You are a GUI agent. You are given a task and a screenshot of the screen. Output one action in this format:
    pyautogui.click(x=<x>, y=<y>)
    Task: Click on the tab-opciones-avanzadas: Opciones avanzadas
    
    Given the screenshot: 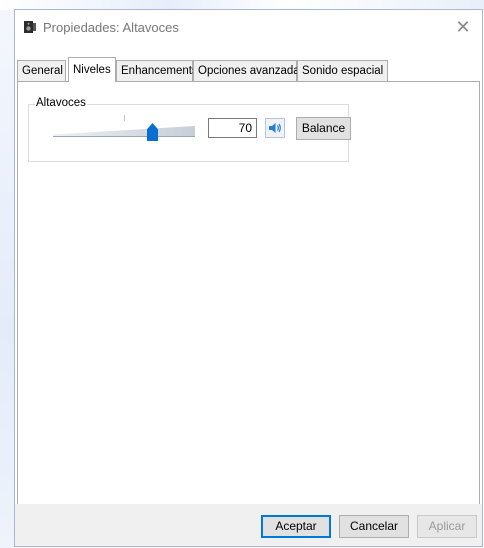 What is the action you would take?
    pyautogui.click(x=249, y=71)
    